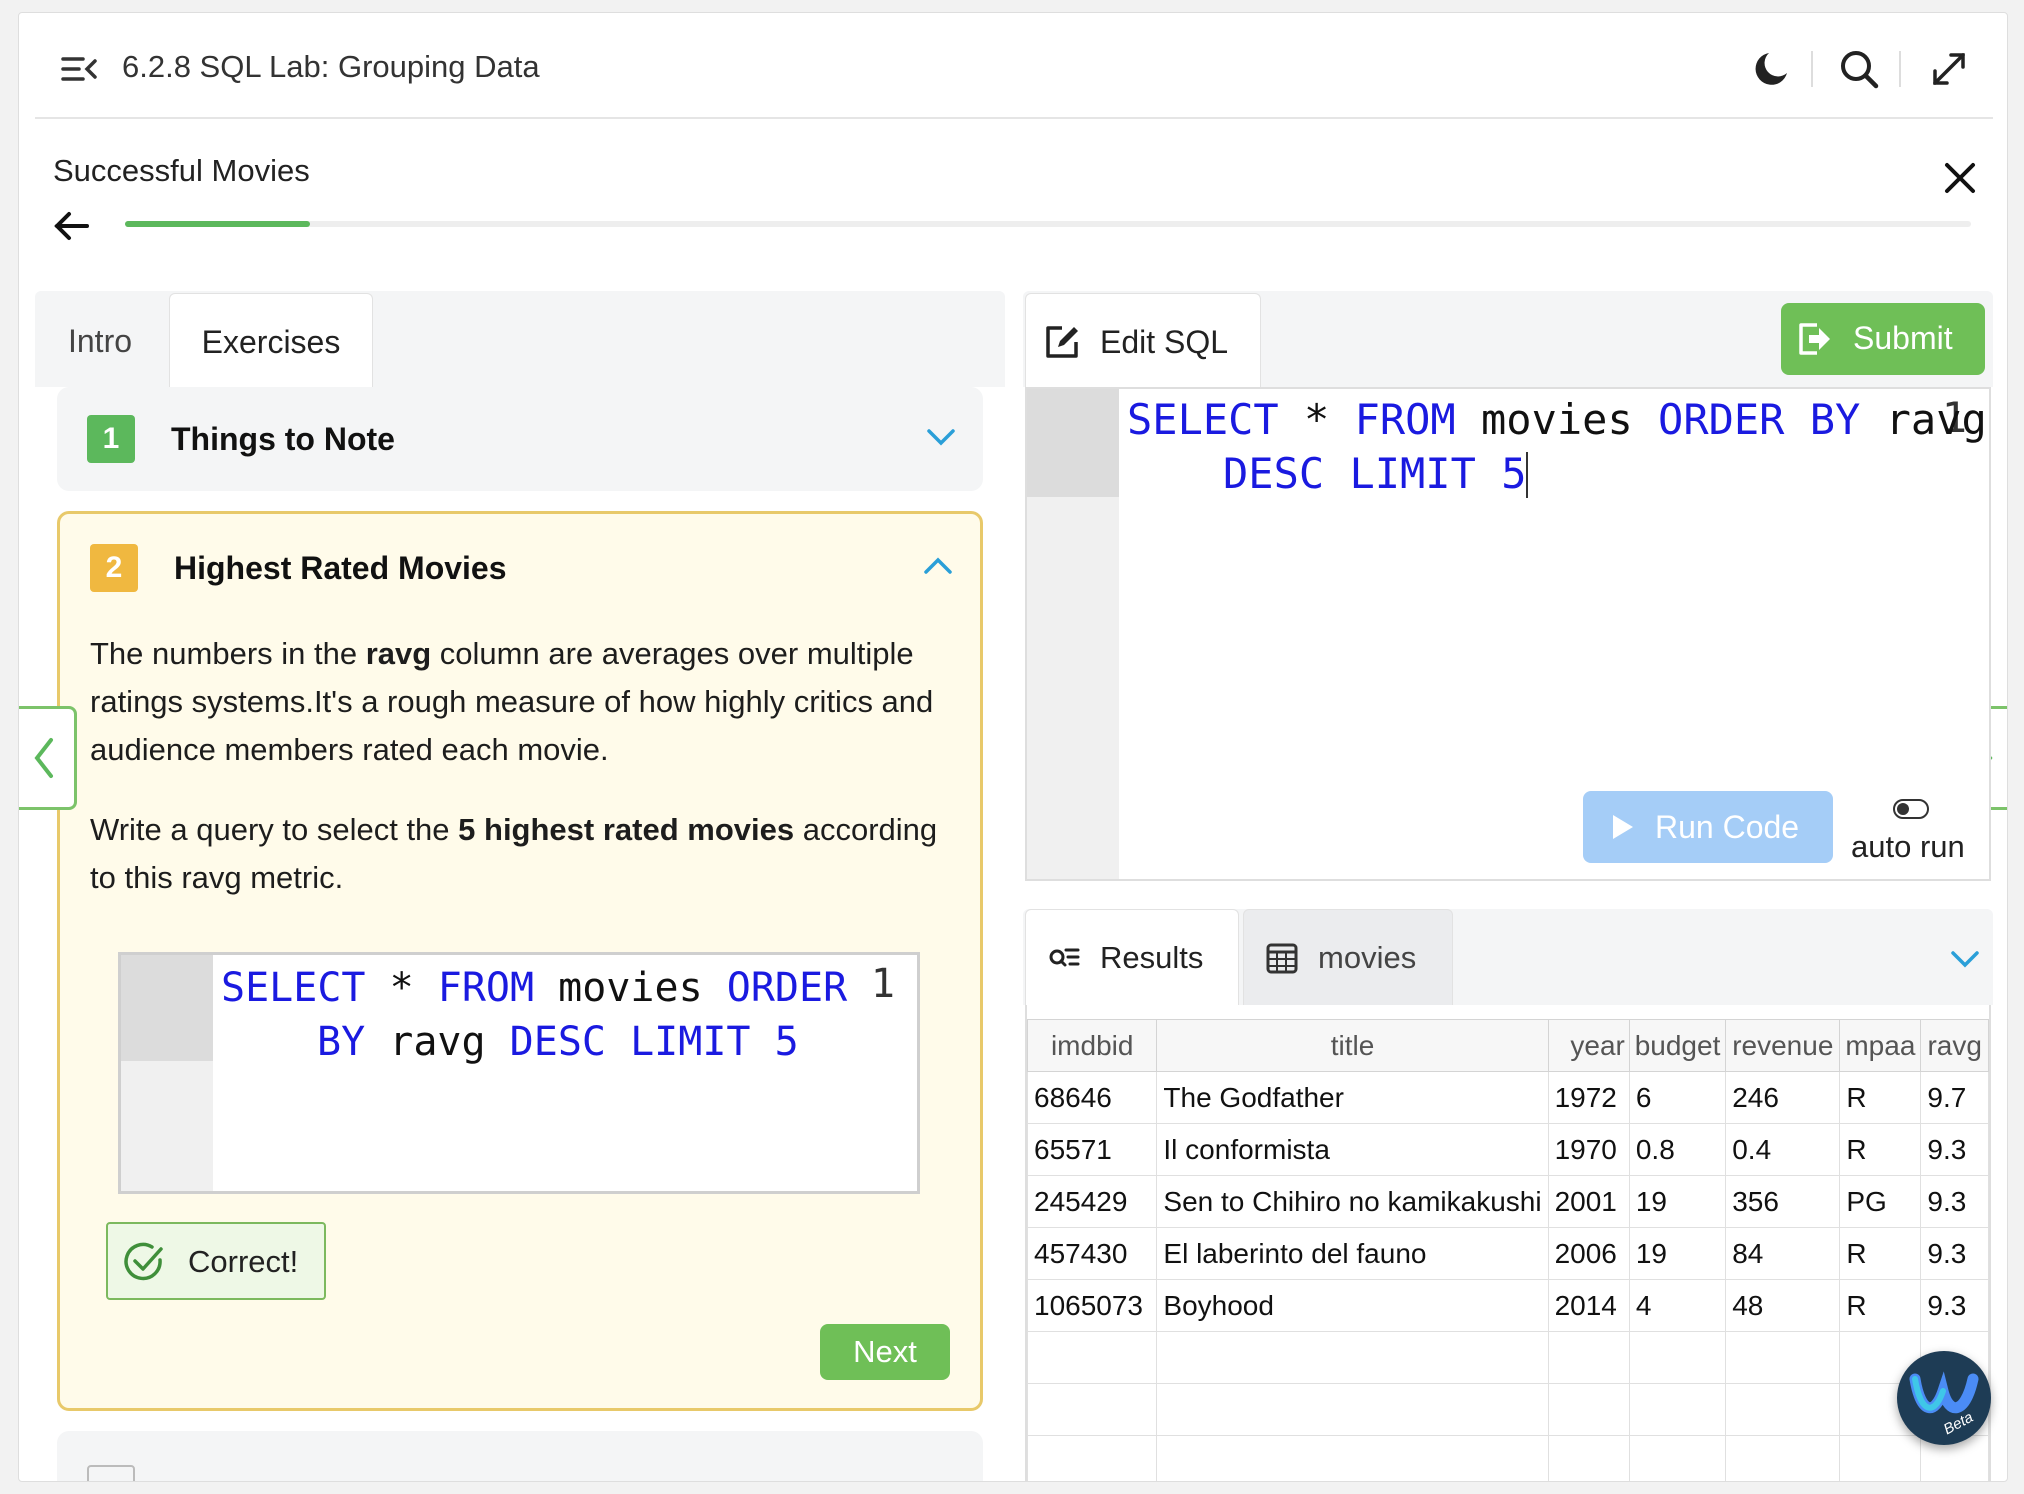 The image size is (2024, 1494). I want to click on table-cell: 1972, so click(1588, 1097).